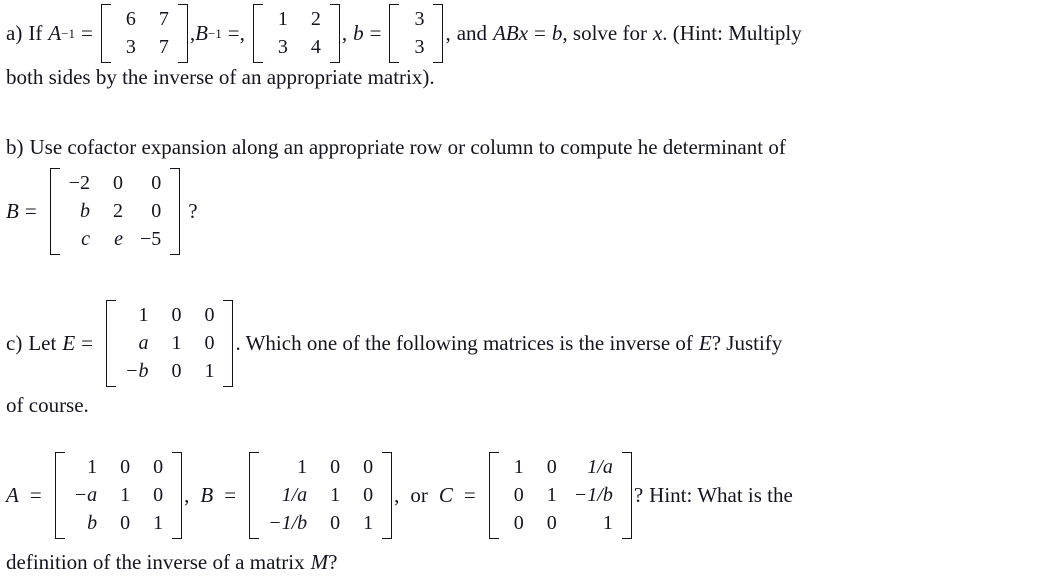 This screenshot has height=585, width=1042. Describe the element at coordinates (118, 495) in the screenshot. I see `matrix-A-choice: 1 0 0 −a 1 0 b 0 1` at that location.